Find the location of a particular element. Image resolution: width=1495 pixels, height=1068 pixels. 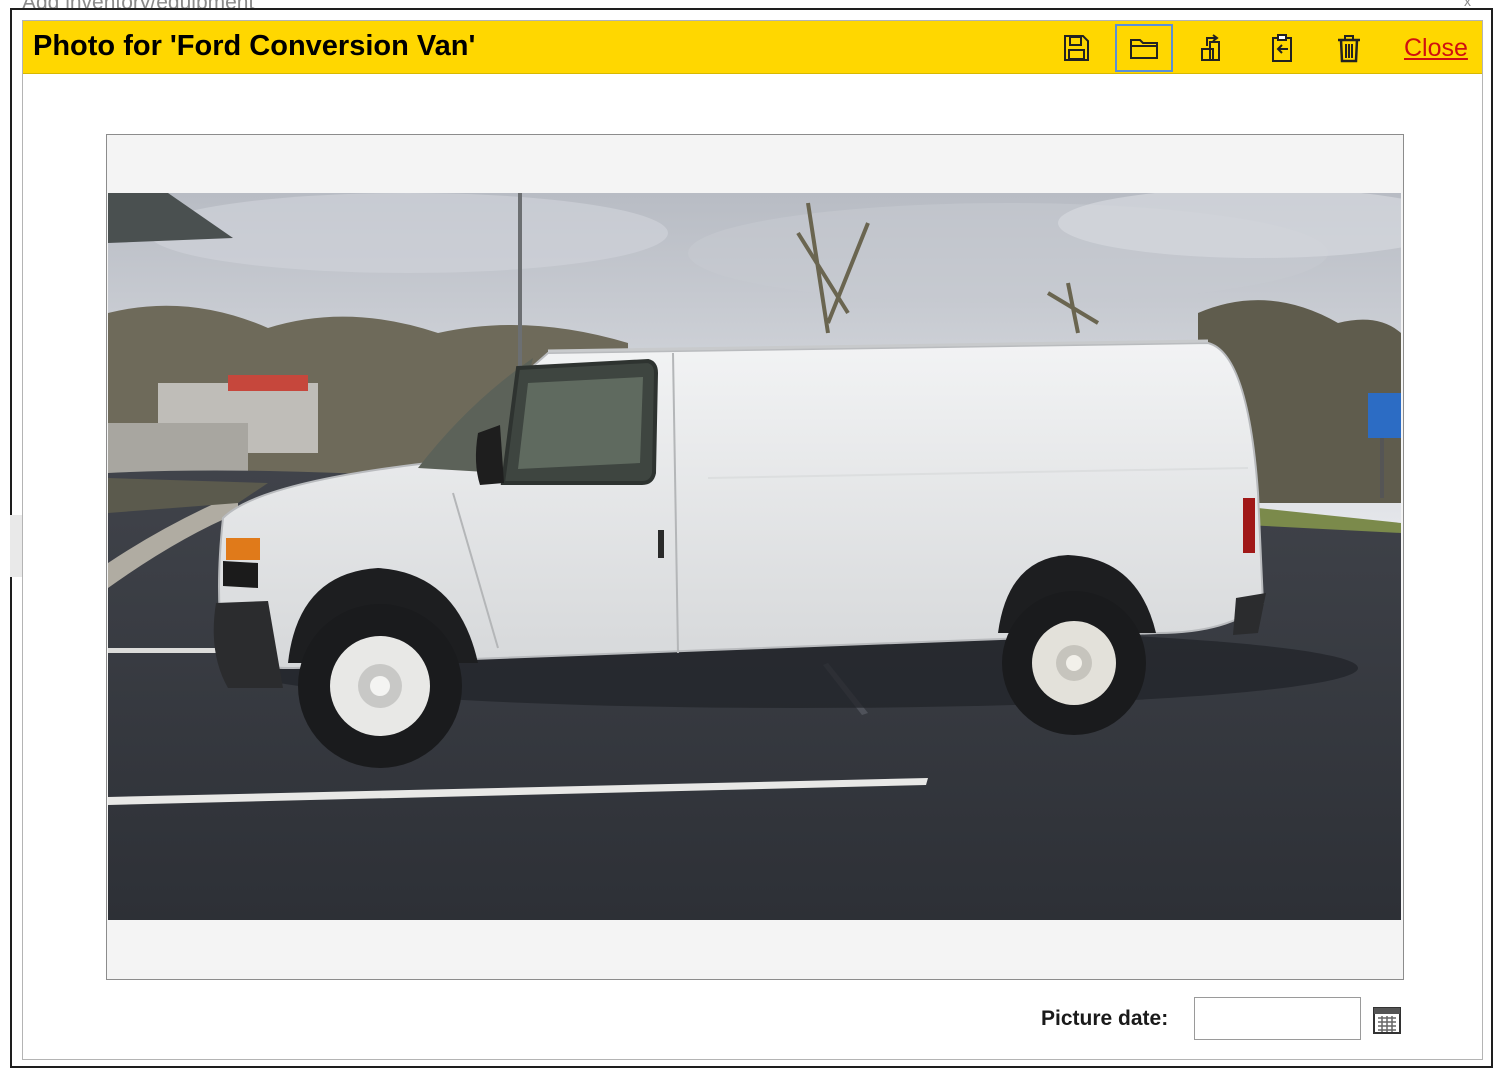

calendar-button is located at coordinates (1387, 1020).